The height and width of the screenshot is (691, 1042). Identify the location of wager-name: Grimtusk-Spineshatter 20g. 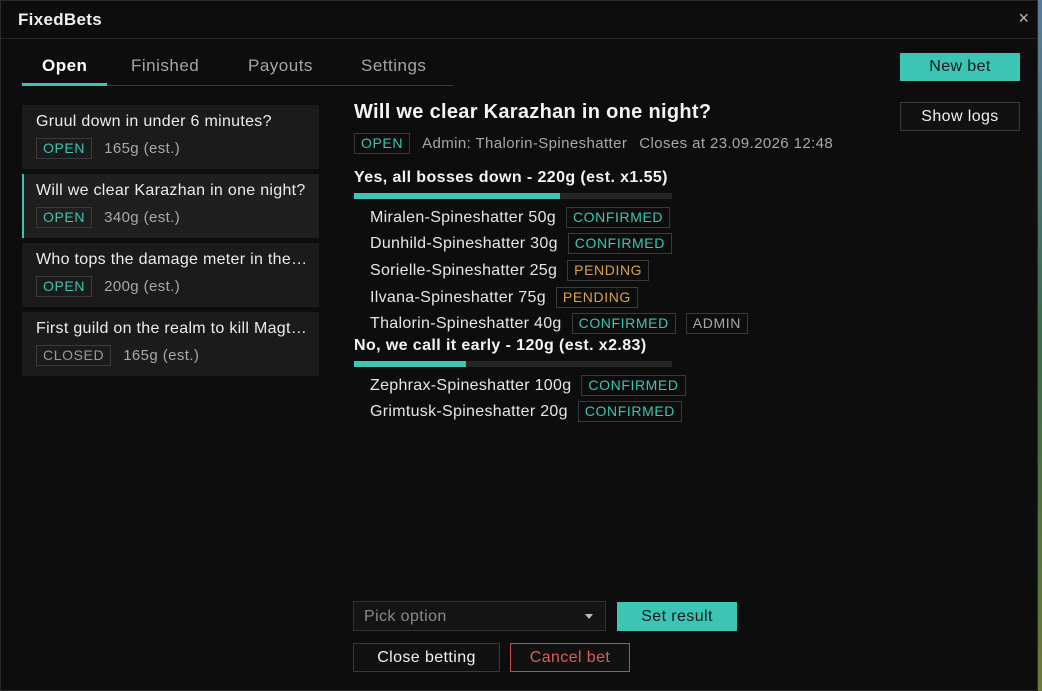
(469, 411).